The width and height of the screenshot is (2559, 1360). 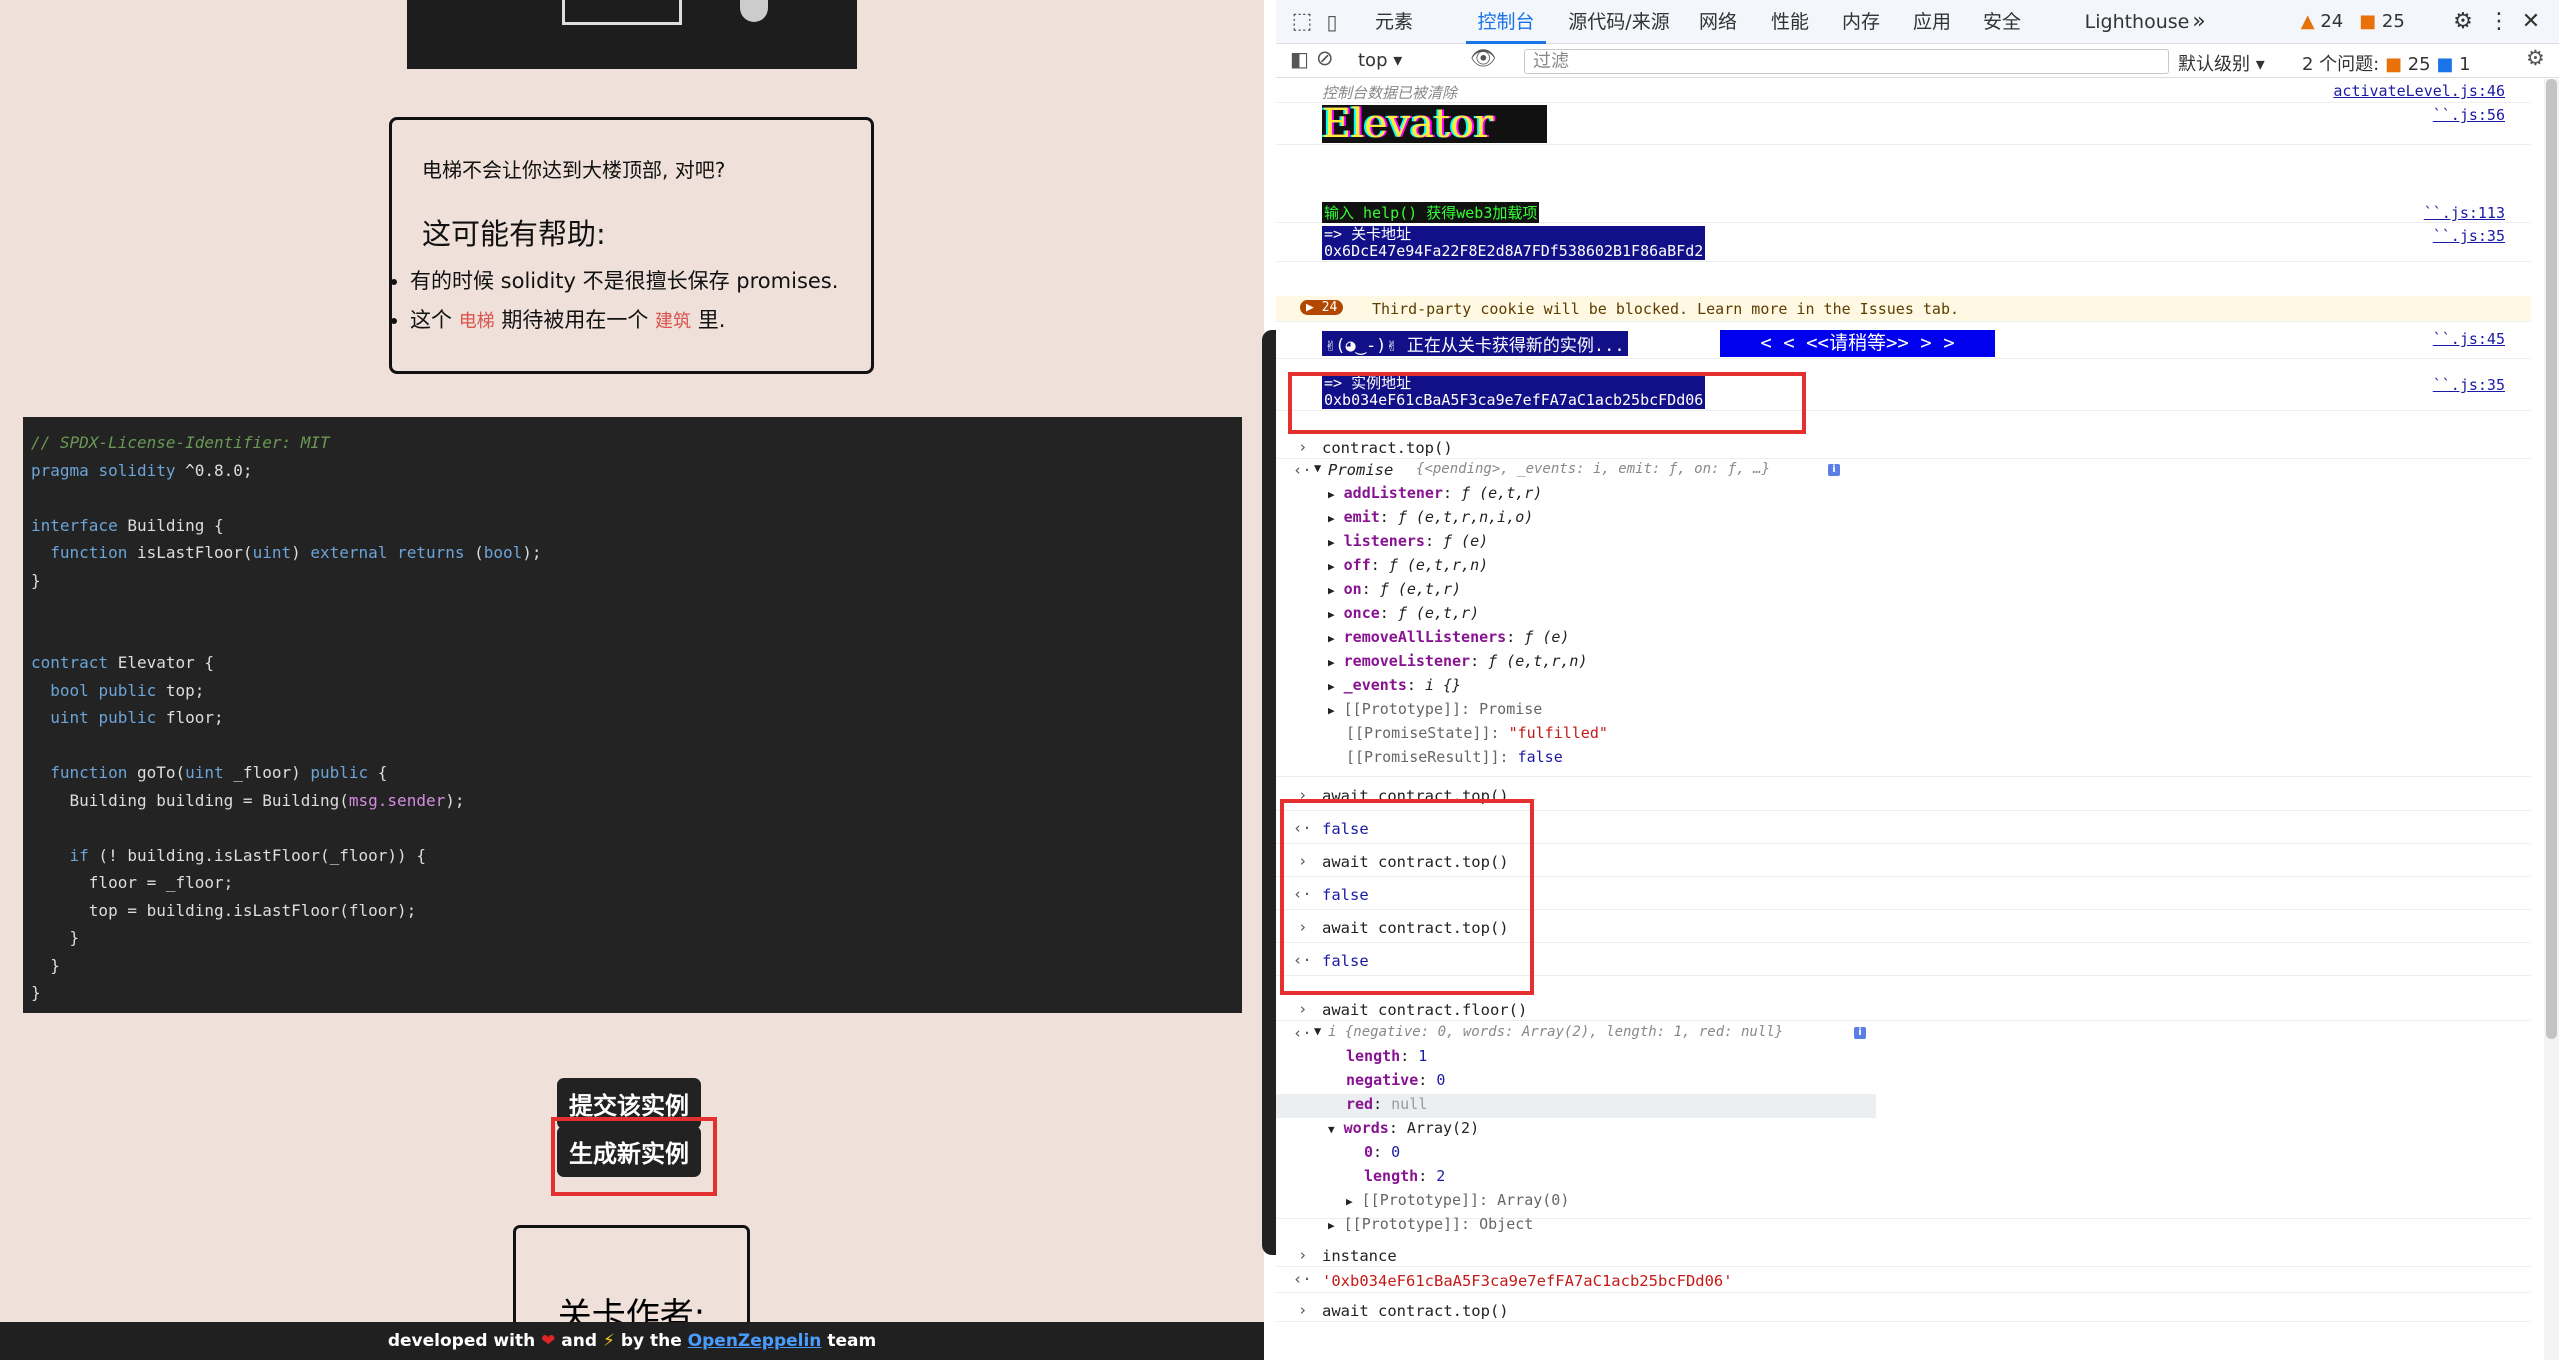 What do you see at coordinates (629, 1103) in the screenshot?
I see `submit-instance-button: 提交该实例` at bounding box center [629, 1103].